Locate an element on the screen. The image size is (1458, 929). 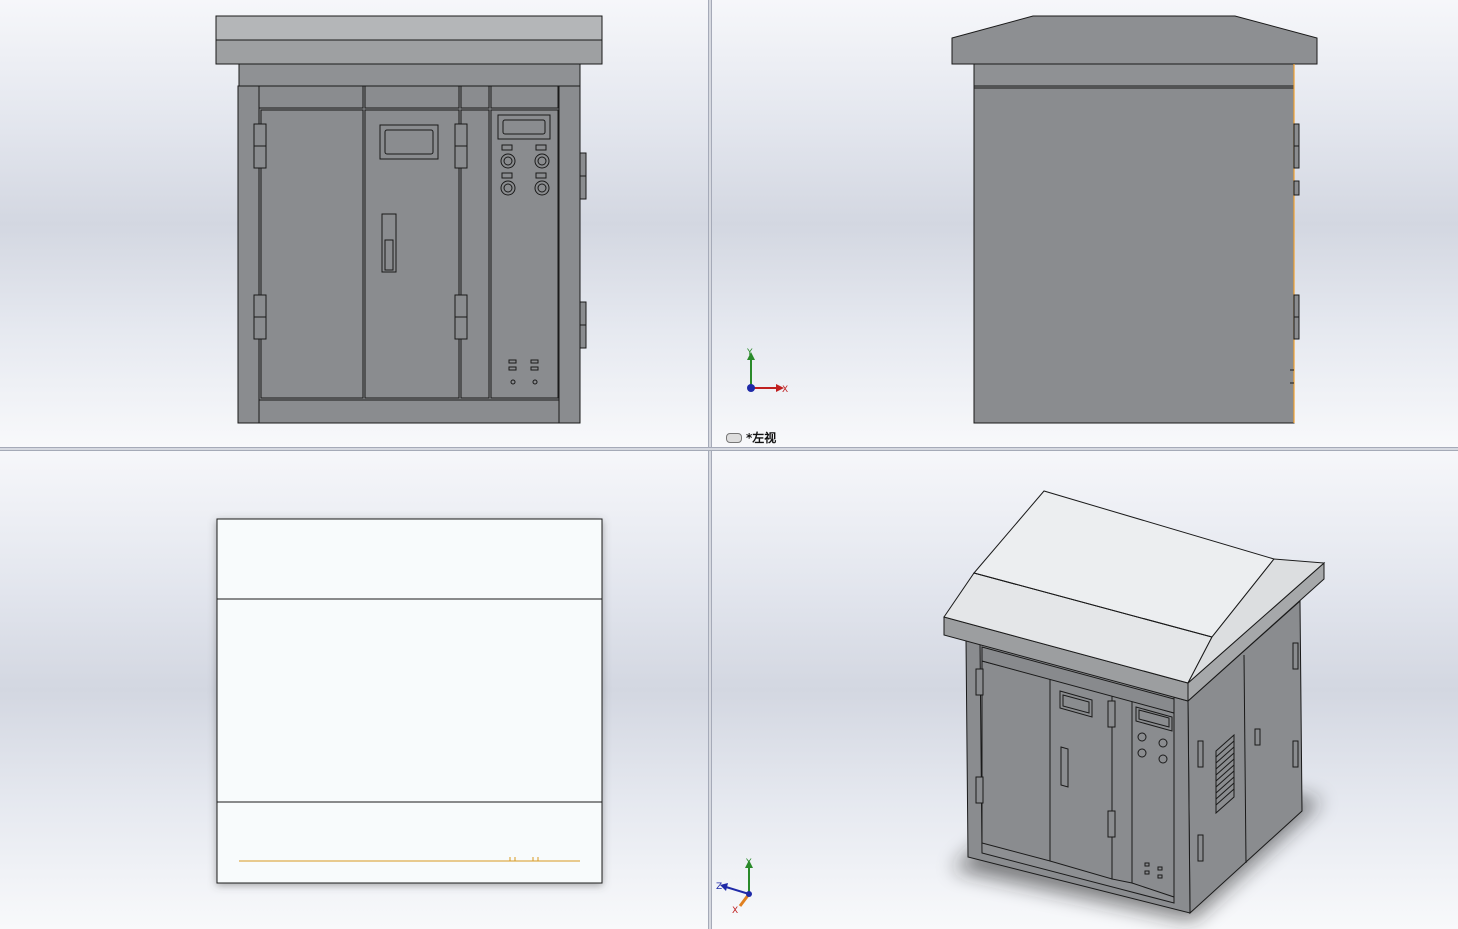
view-name-text: *左视 is located at coordinates (761, 438).